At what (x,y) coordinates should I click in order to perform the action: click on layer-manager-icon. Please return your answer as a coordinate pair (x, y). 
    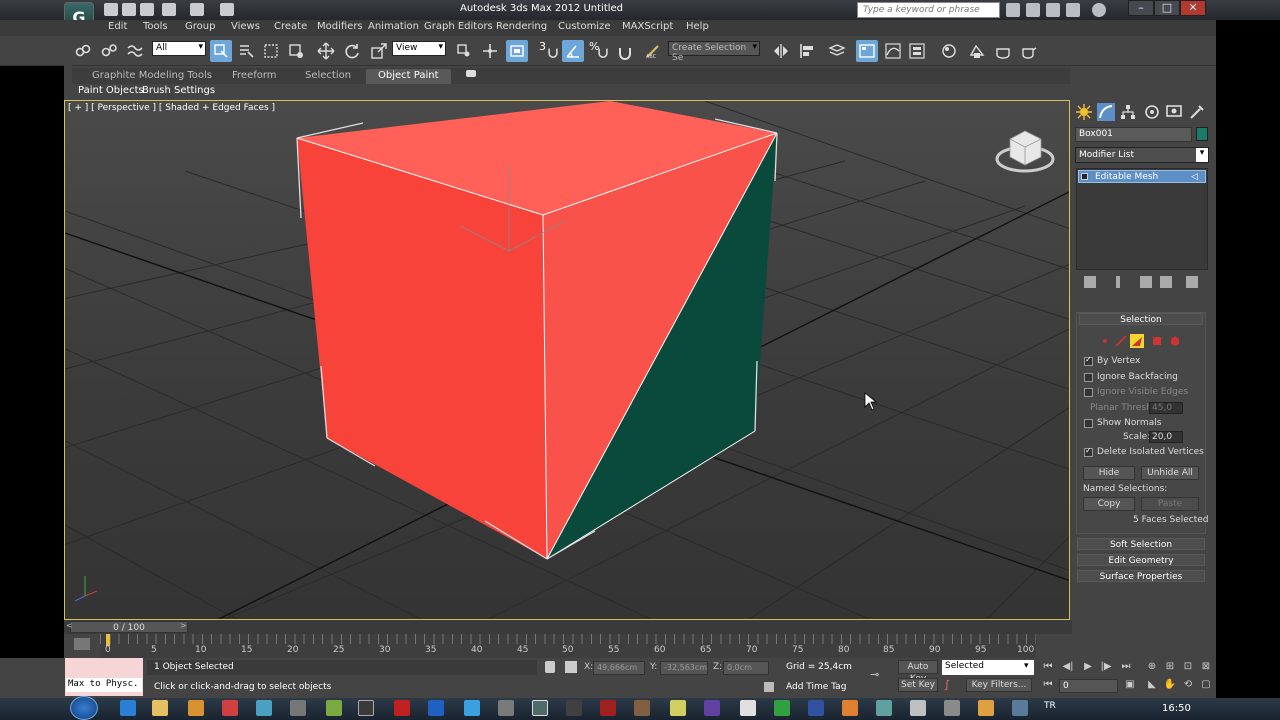
    Looking at the image, I should click on (837, 51).